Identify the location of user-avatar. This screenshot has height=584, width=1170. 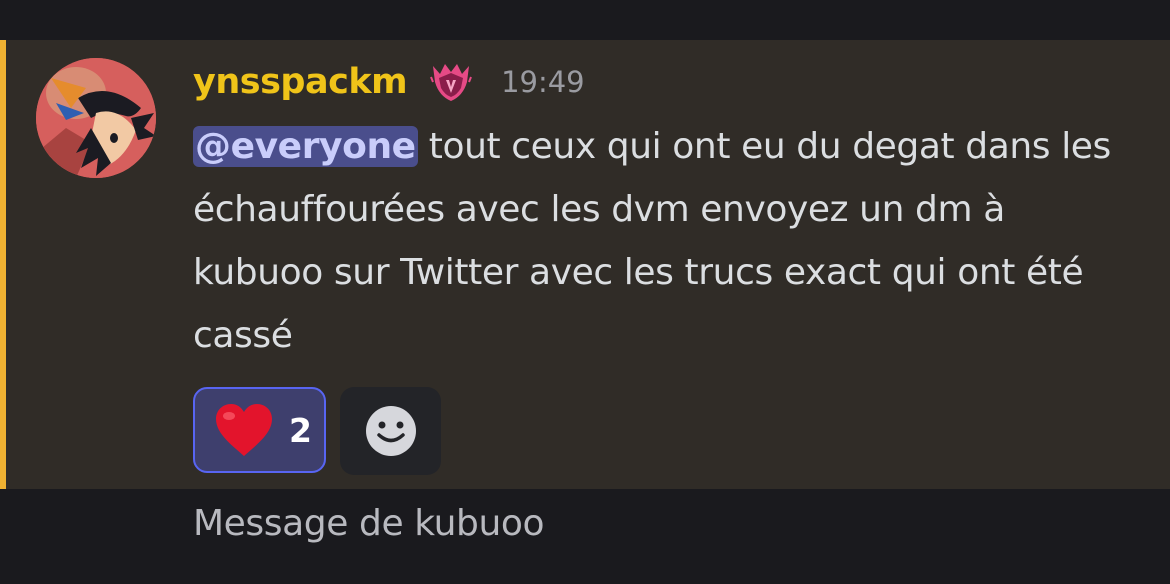
(96, 118).